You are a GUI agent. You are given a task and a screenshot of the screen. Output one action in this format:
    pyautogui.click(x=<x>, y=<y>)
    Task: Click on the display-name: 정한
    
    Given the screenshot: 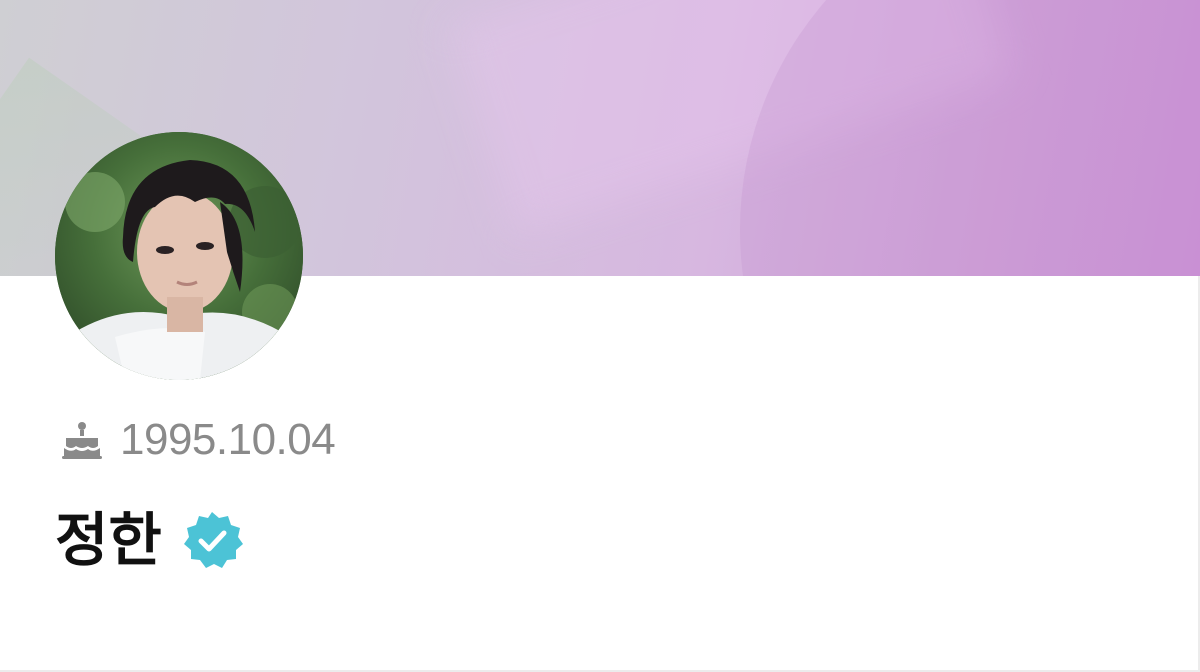 What is the action you would take?
    pyautogui.click(x=108, y=540)
    